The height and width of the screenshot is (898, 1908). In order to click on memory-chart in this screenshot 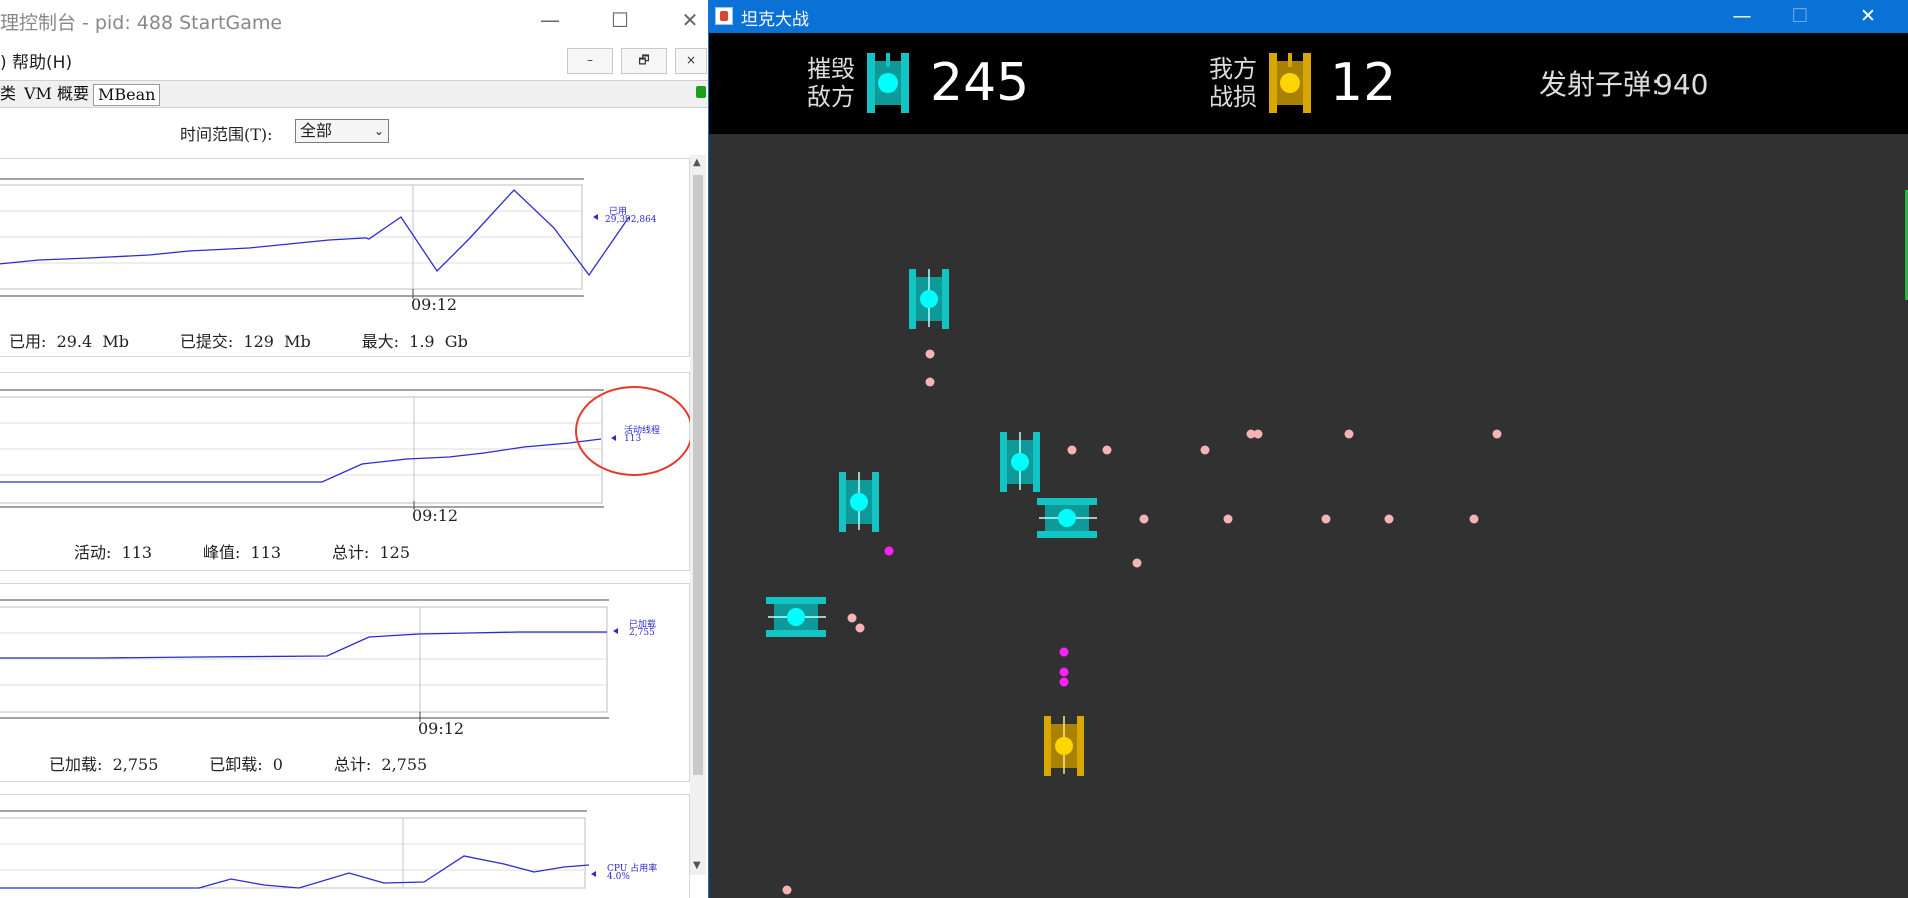, I will do `click(315, 238)`.